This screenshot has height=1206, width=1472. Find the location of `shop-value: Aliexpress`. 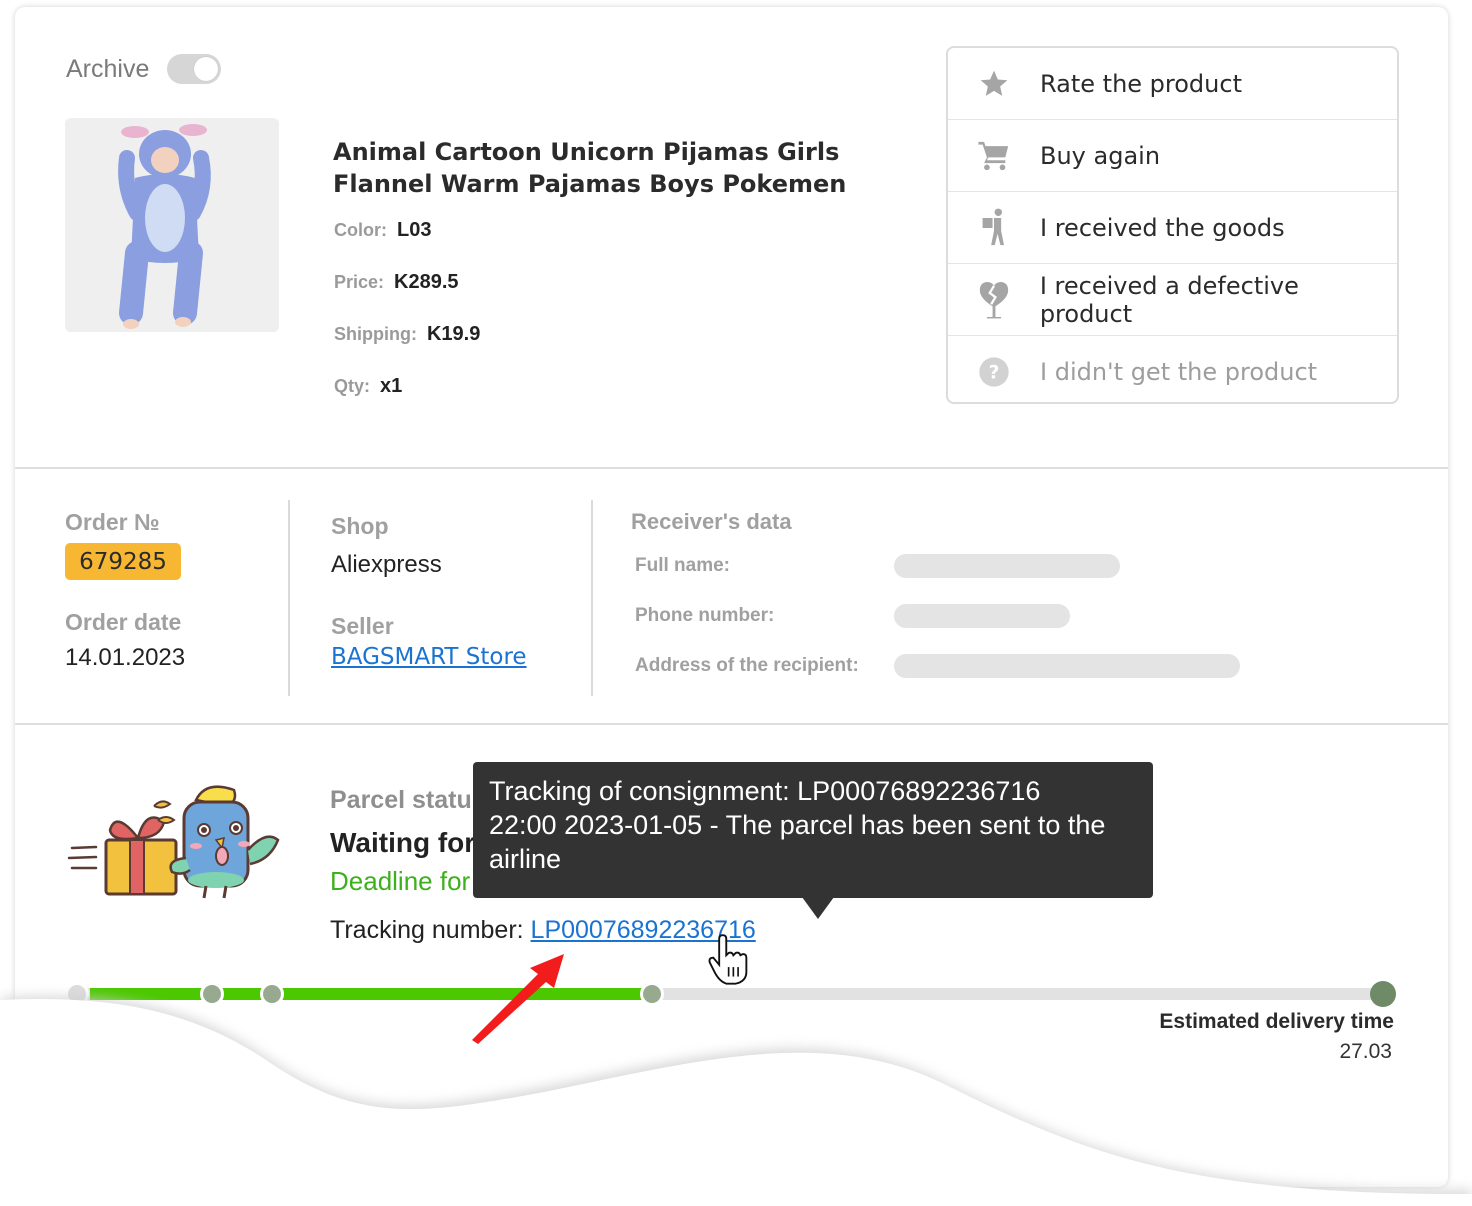

shop-value: Aliexpress is located at coordinates (386, 564).